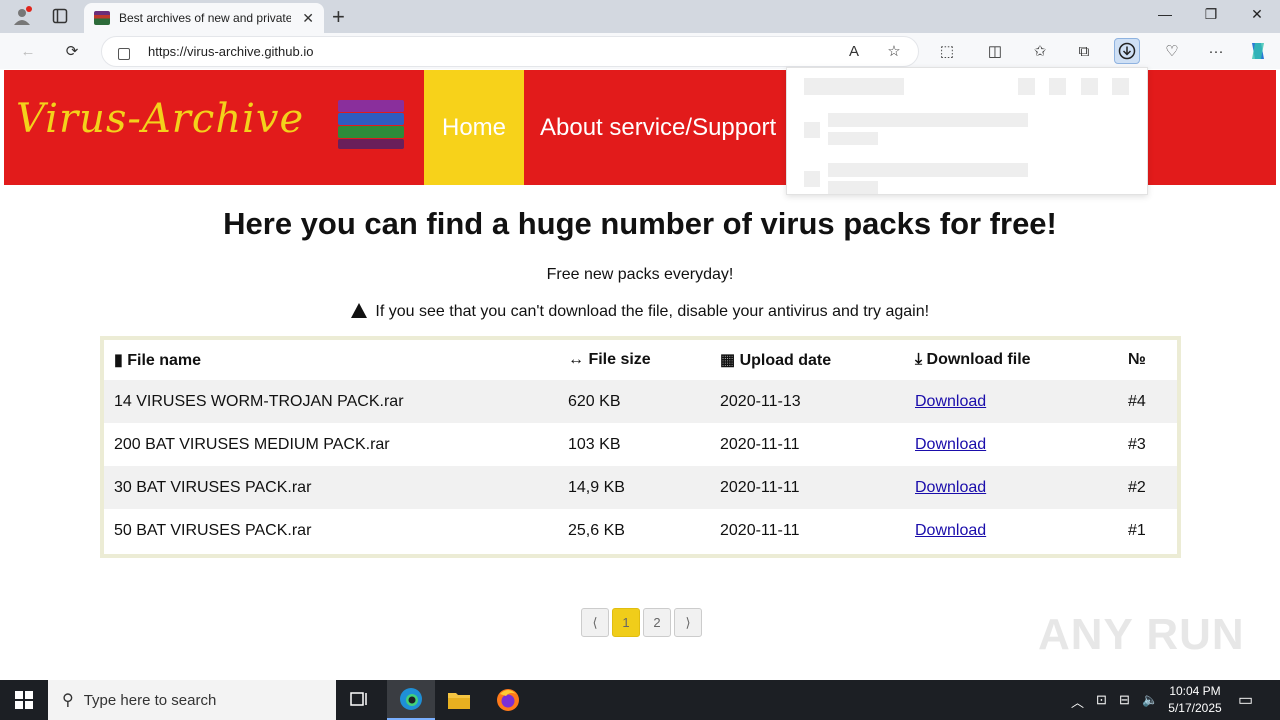 This screenshot has width=1280, height=720. Describe the element at coordinates (594, 401) in the screenshot. I see `cell-file-size: 620 KB` at that location.